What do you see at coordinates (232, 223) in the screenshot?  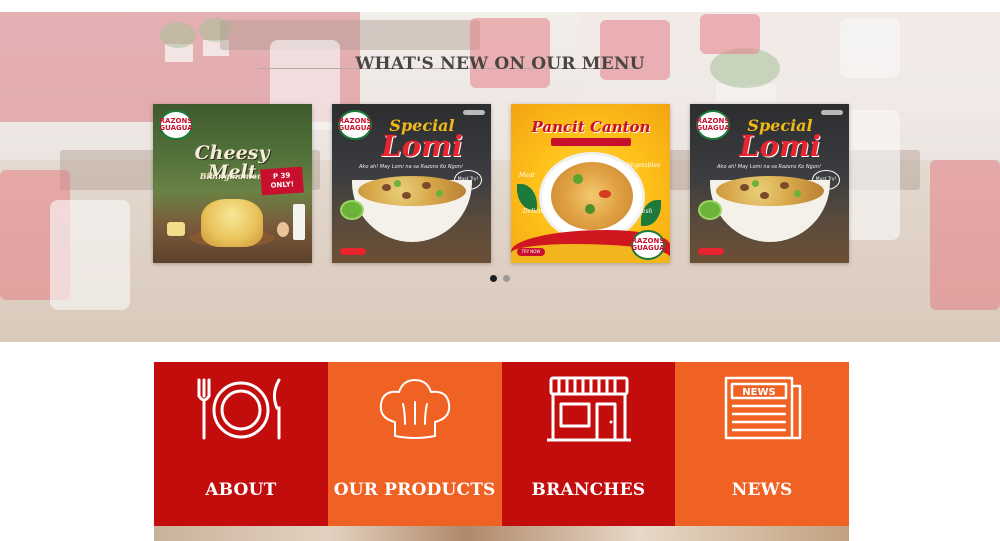 I see `cheesy-bread-image` at bounding box center [232, 223].